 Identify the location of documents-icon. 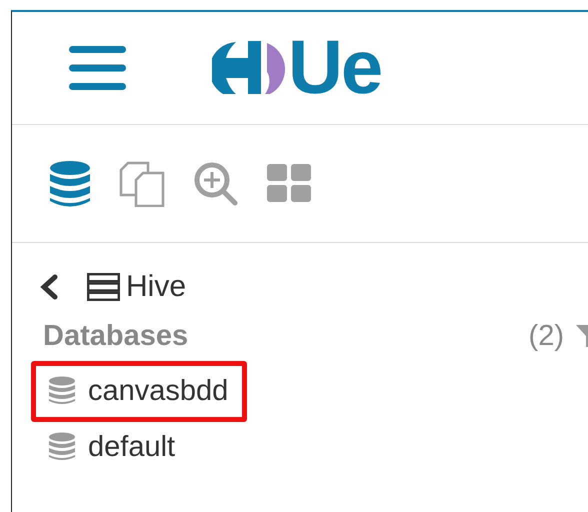
(142, 183).